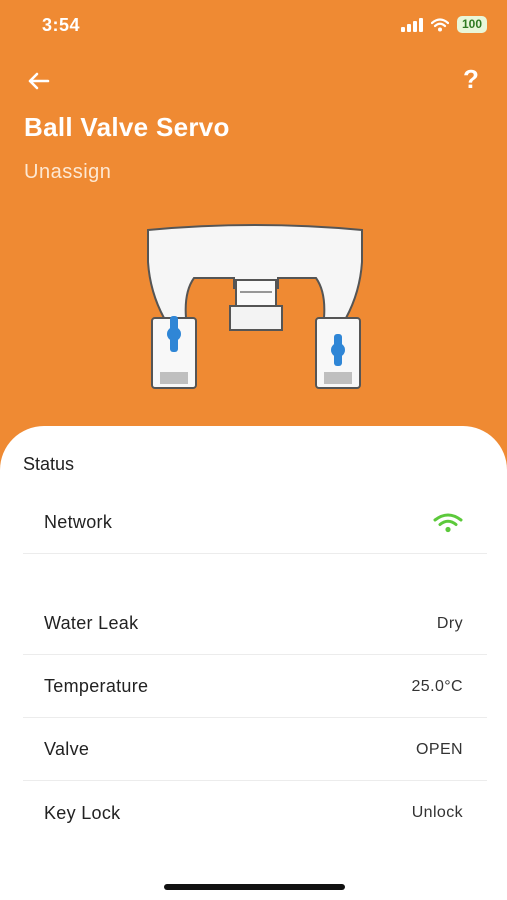  What do you see at coordinates (437, 686) in the screenshot?
I see `row-value: 25.0°C` at bounding box center [437, 686].